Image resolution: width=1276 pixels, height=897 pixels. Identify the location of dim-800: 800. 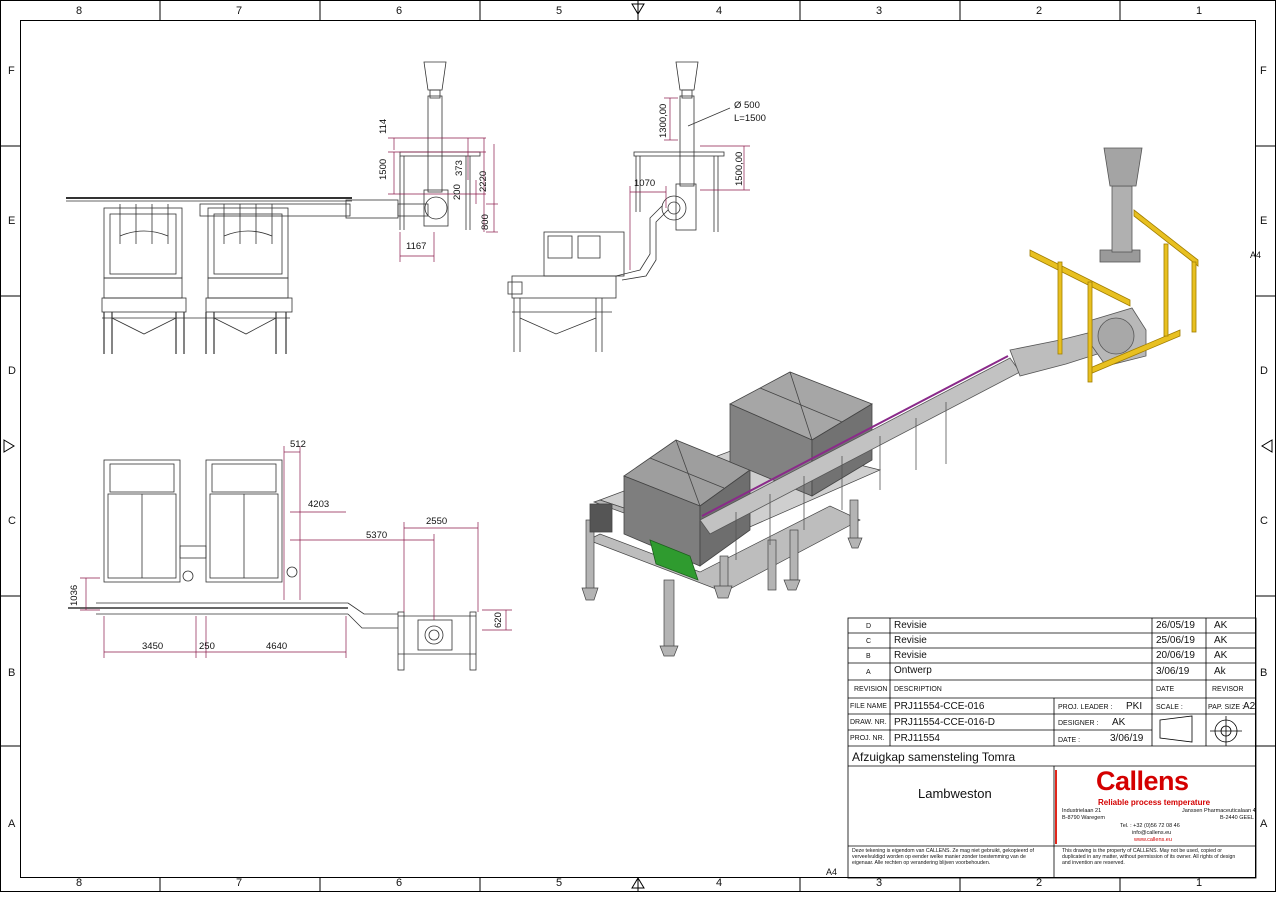
(485, 222).